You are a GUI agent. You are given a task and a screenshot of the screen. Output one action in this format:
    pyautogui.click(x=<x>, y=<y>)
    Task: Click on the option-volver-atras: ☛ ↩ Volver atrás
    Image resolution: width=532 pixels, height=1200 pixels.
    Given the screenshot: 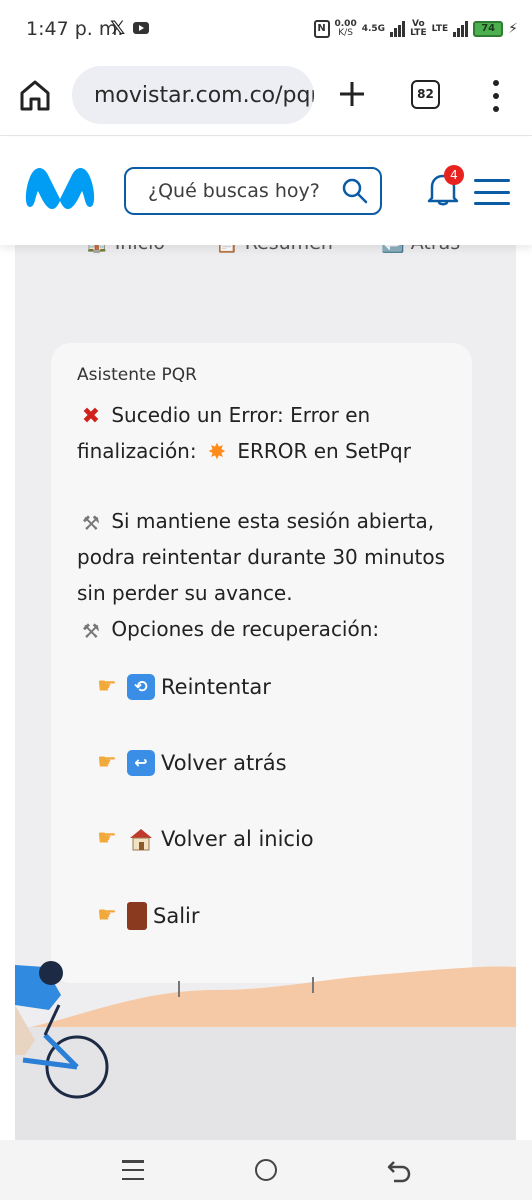 What is the action you would take?
    pyautogui.click(x=190, y=763)
    